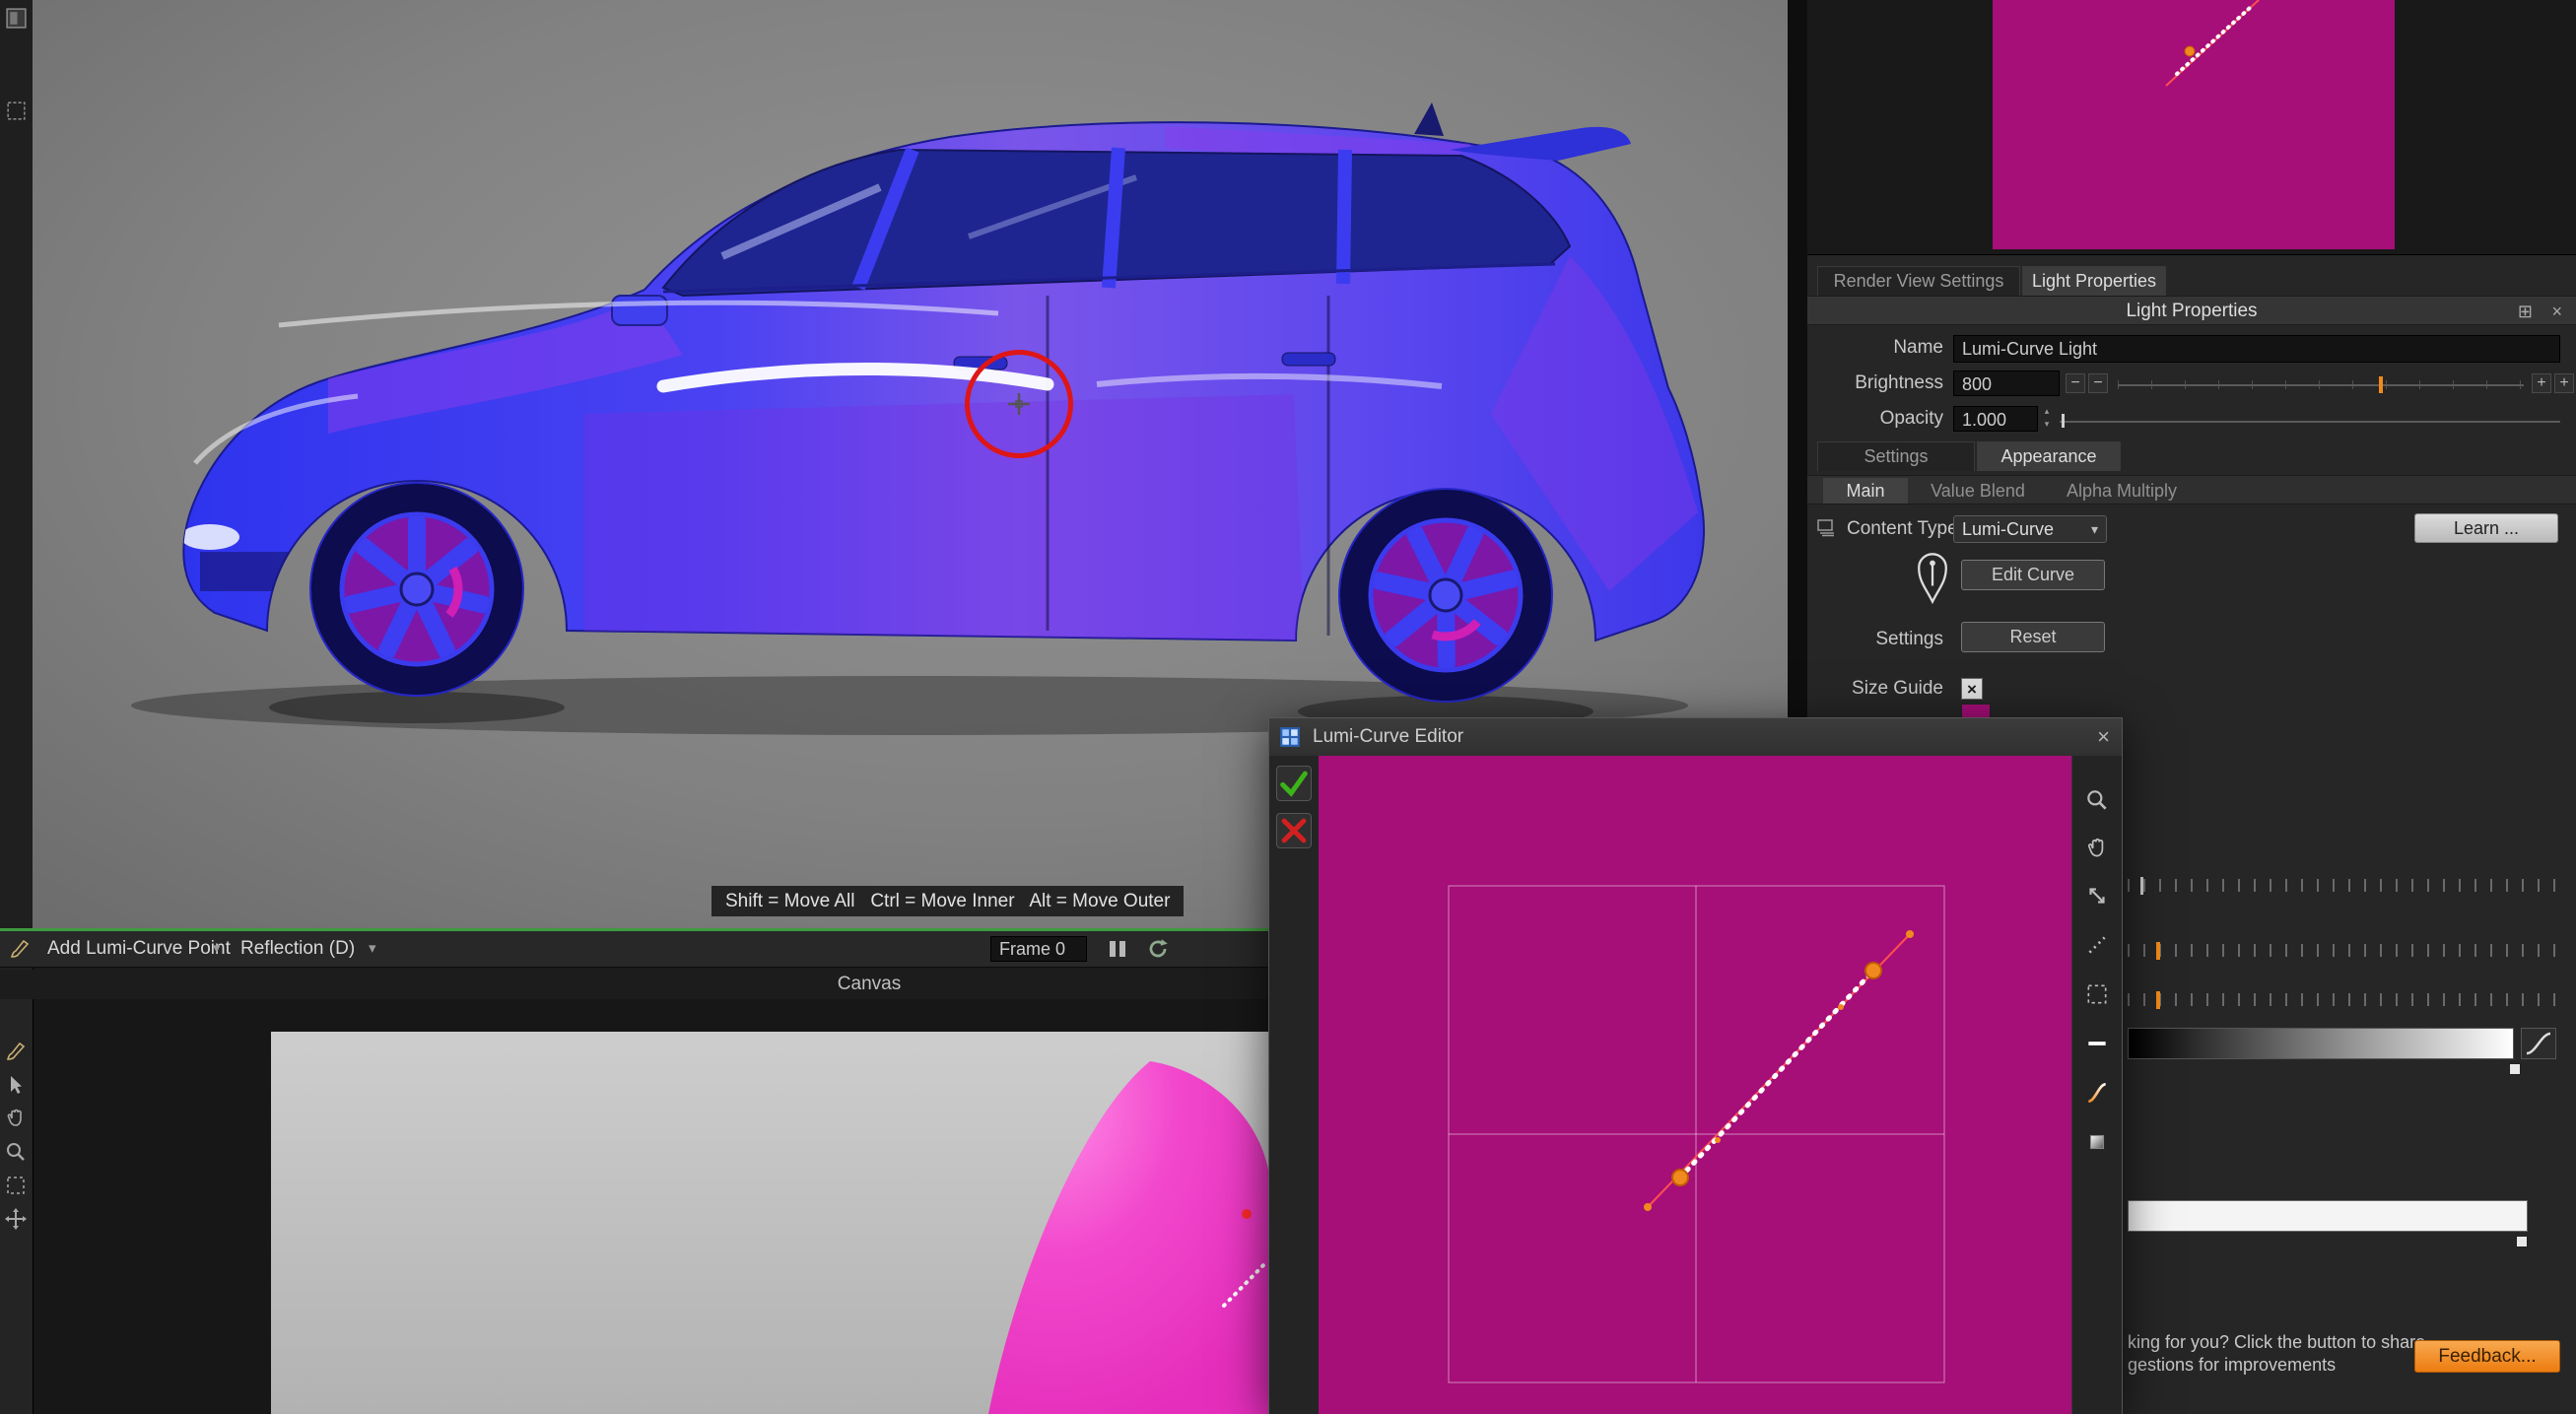 This screenshot has height=1414, width=2576. Describe the element at coordinates (20, 949) in the screenshot. I see `pen-tool-icon` at that location.